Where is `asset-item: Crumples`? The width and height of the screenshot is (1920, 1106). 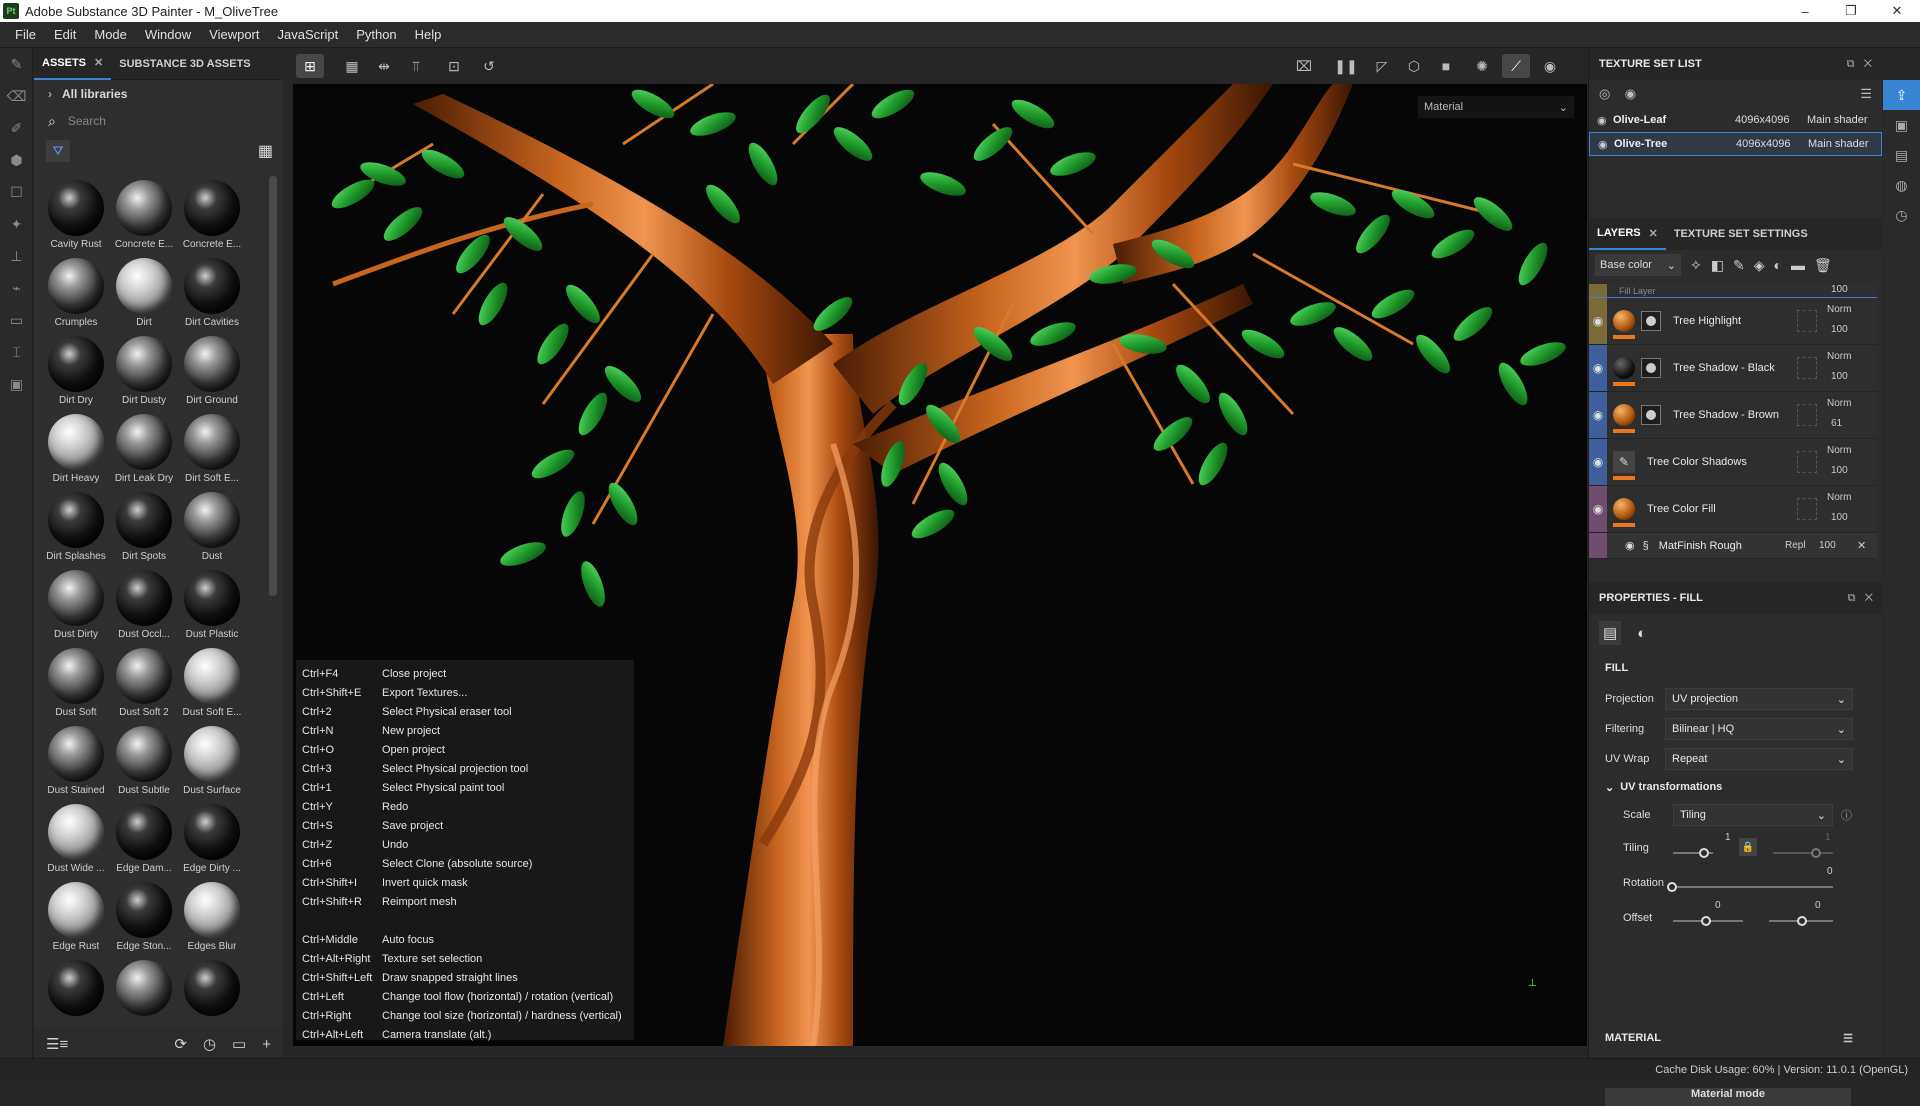 asset-item: Crumples is located at coordinates (76, 293).